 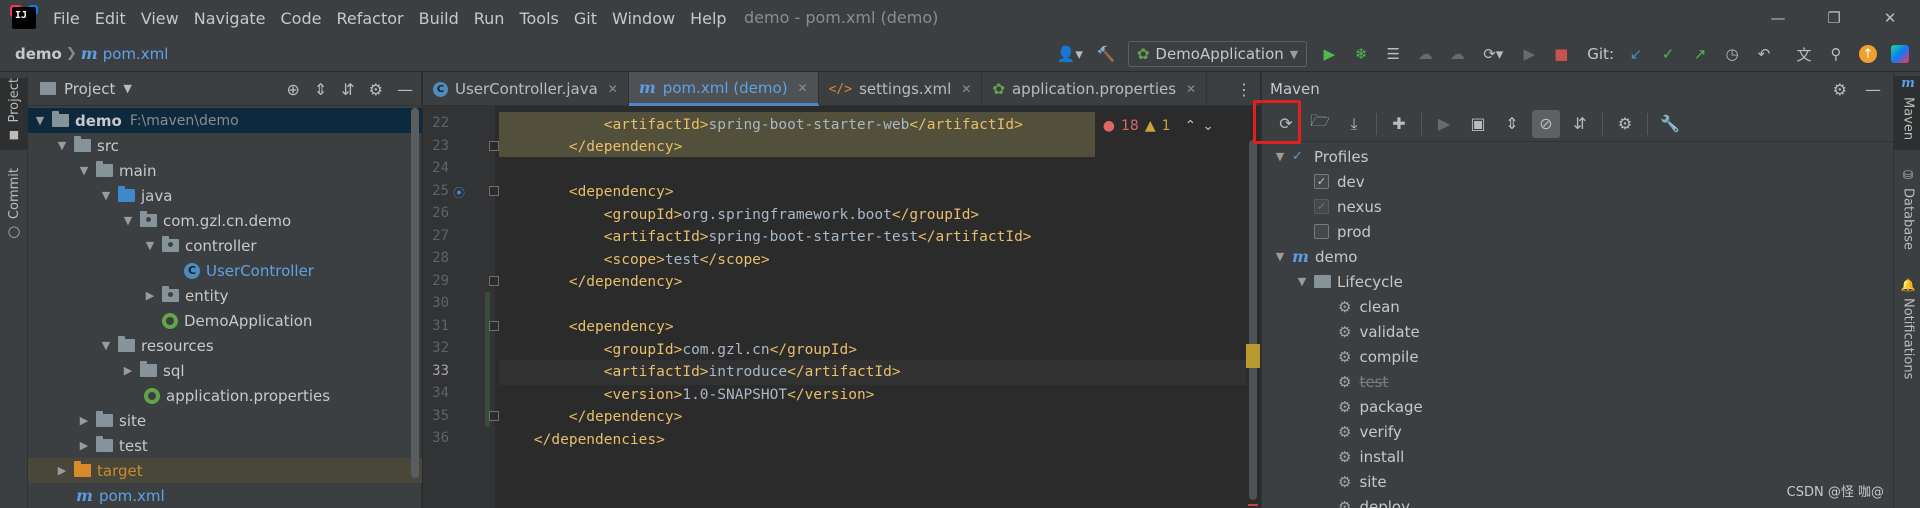 I want to click on tree-item-sql: ▶ sql, so click(x=225, y=370).